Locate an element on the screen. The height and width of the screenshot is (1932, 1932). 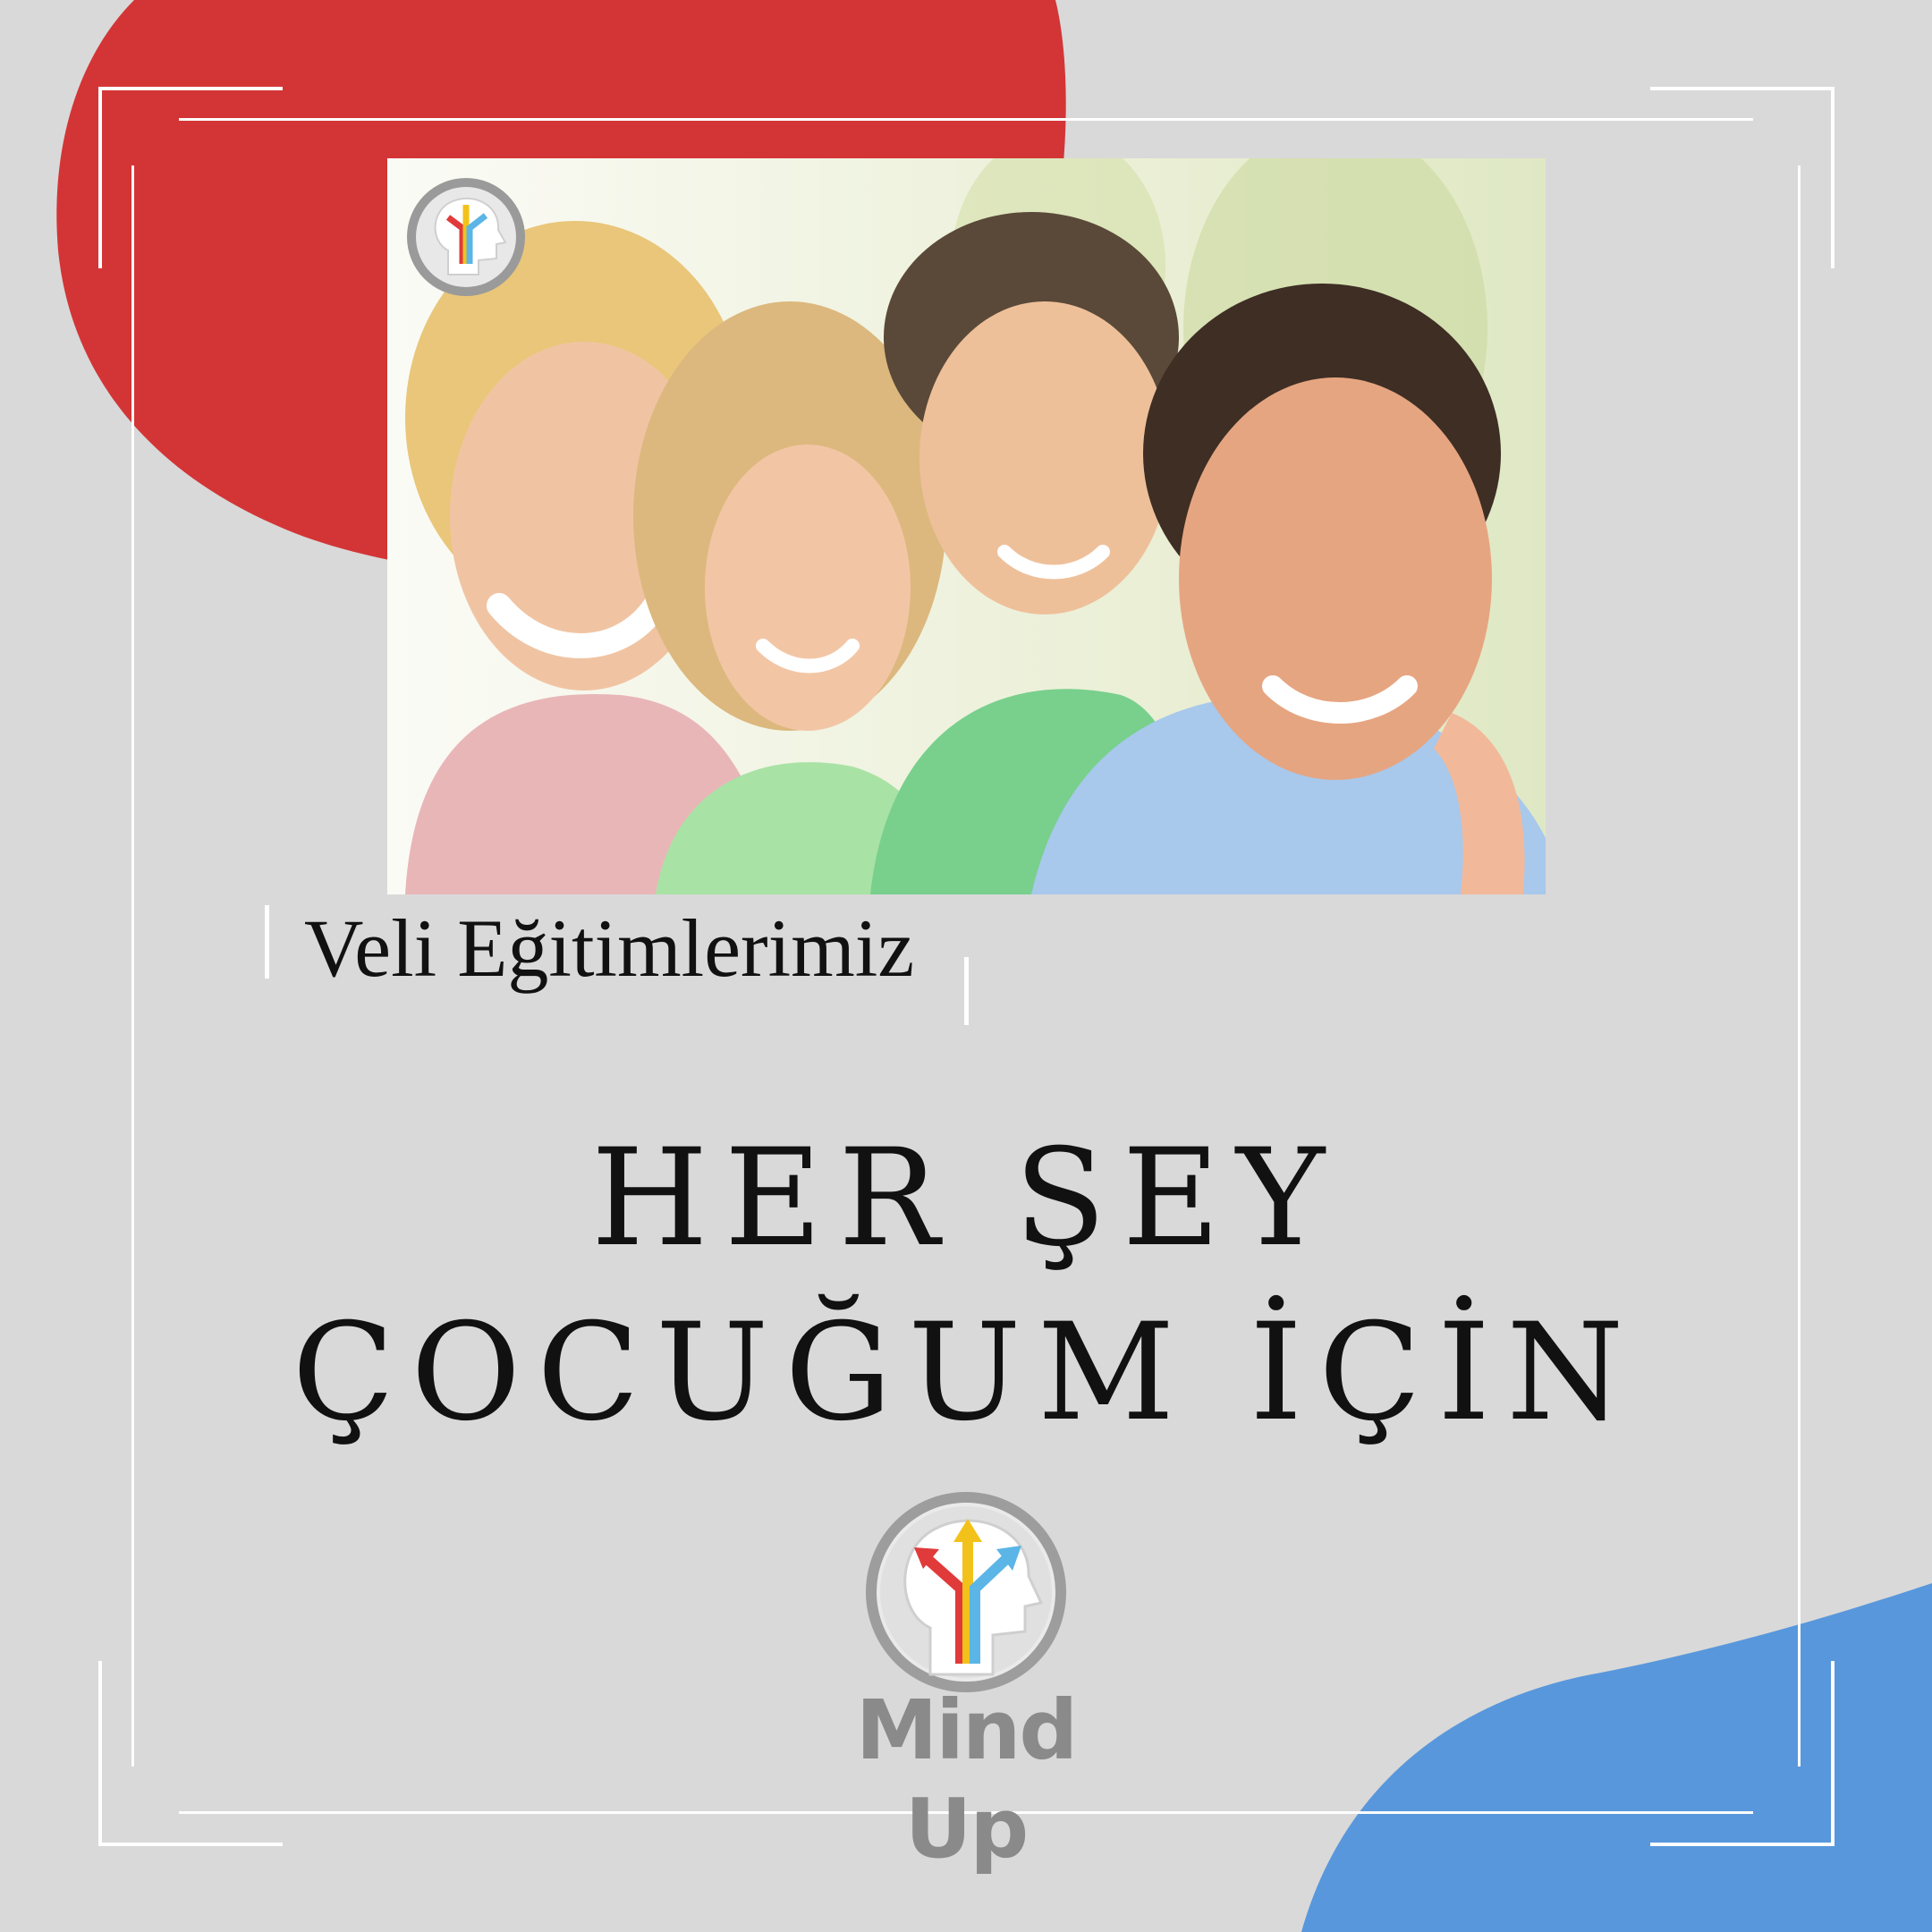
frame-top-line is located at coordinates (966, 119).